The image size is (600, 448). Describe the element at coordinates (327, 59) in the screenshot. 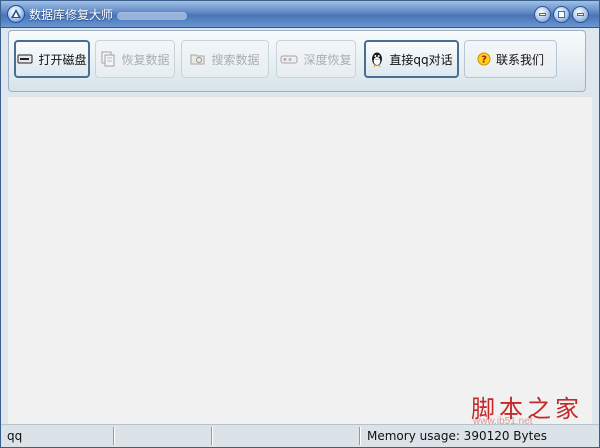

I see `deep-recovery-label: 深度恢复` at that location.